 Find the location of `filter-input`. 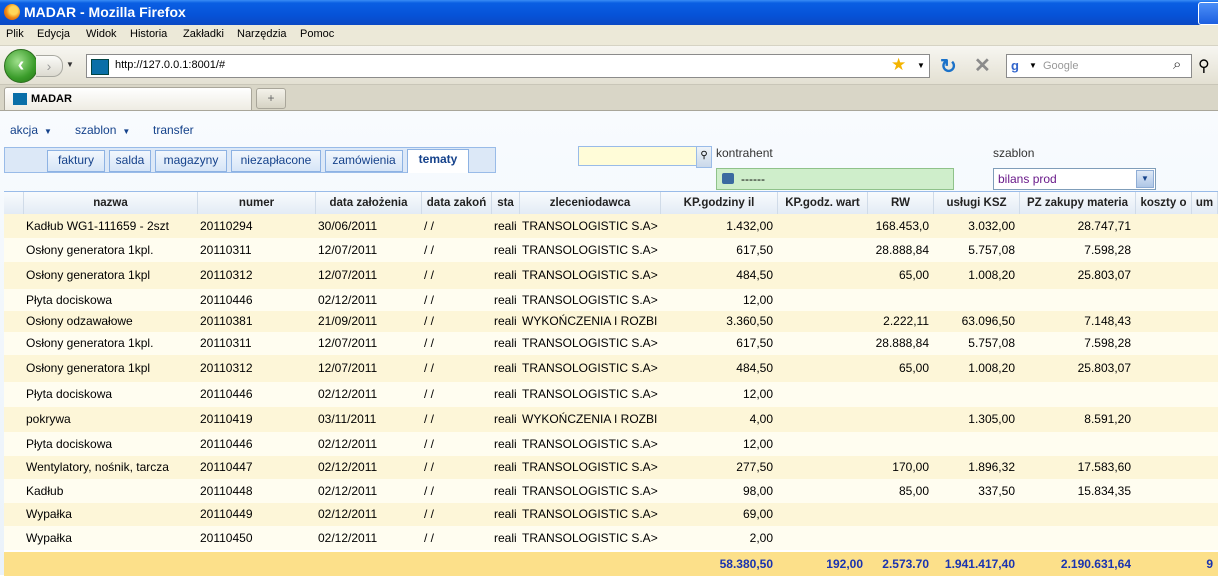

filter-input is located at coordinates (638, 156).